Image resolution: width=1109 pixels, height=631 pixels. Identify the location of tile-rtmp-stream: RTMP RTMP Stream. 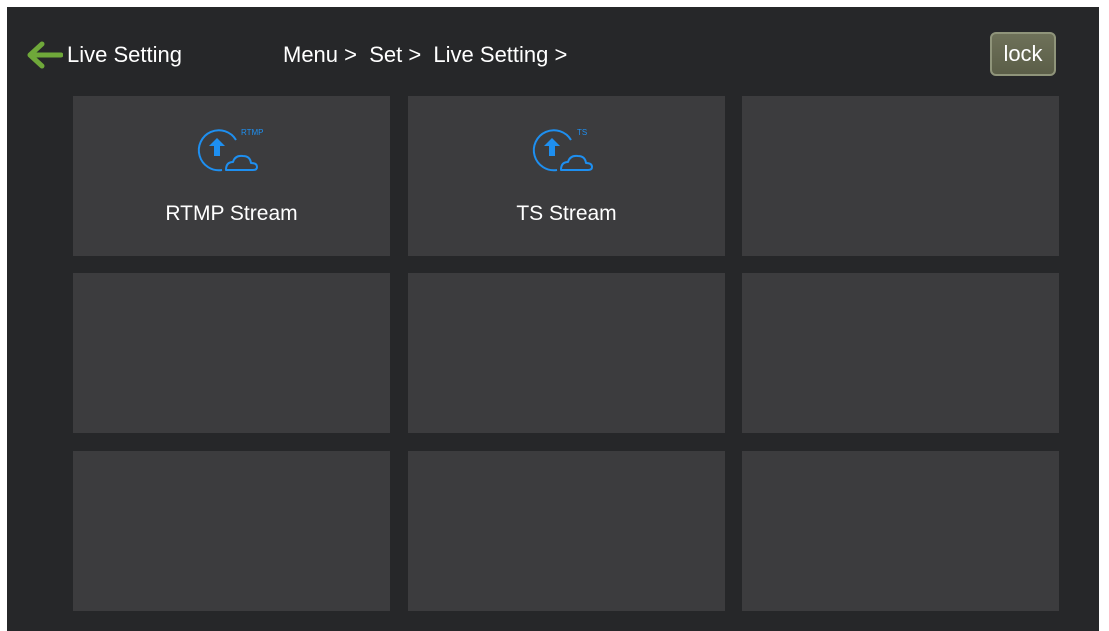
(231, 176).